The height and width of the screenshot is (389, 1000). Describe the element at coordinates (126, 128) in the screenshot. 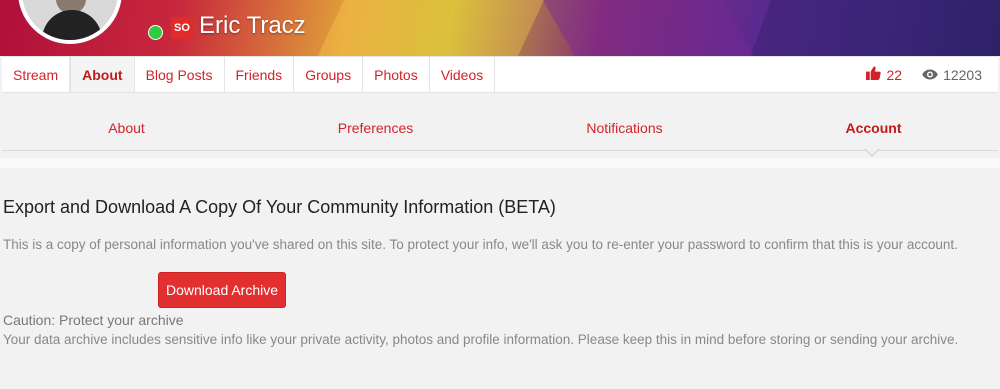

I see `tab-about: About` at that location.